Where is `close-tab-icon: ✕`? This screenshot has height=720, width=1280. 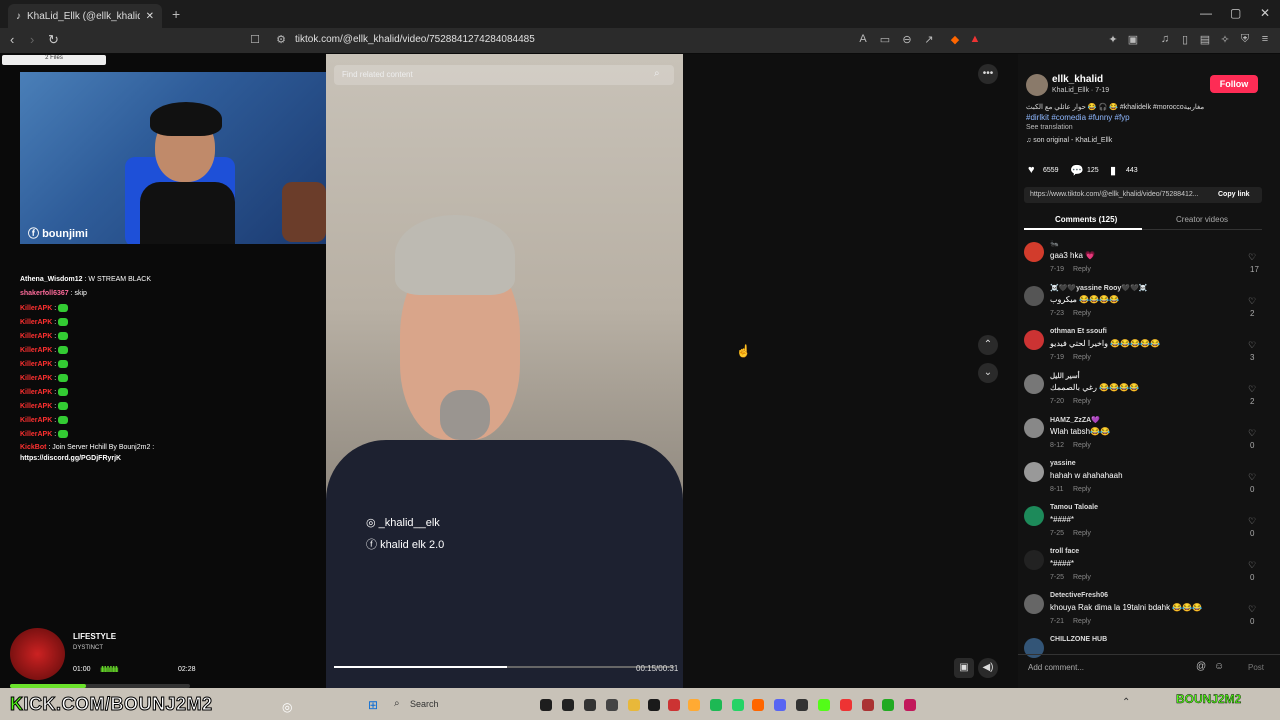
close-tab-icon: ✕ is located at coordinates (150, 16).